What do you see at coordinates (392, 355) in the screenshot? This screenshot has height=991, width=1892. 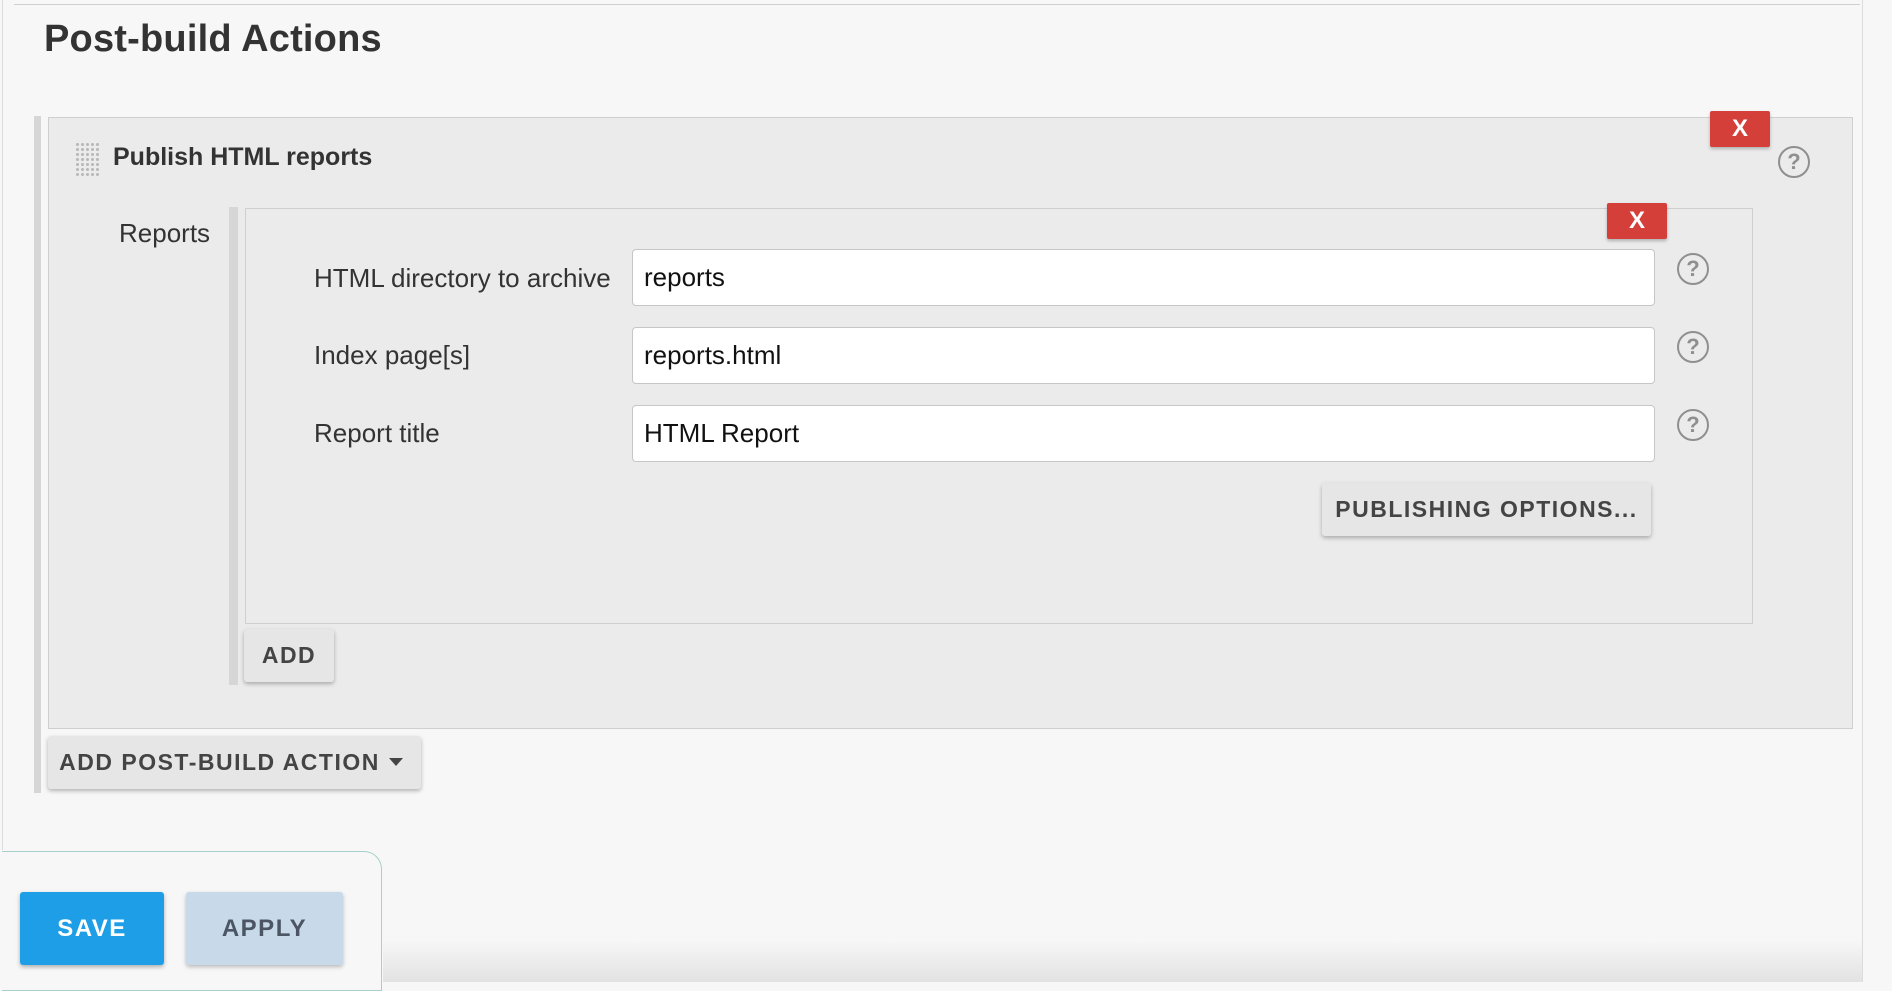 I see `index-pages-label: Index page[s]` at bounding box center [392, 355].